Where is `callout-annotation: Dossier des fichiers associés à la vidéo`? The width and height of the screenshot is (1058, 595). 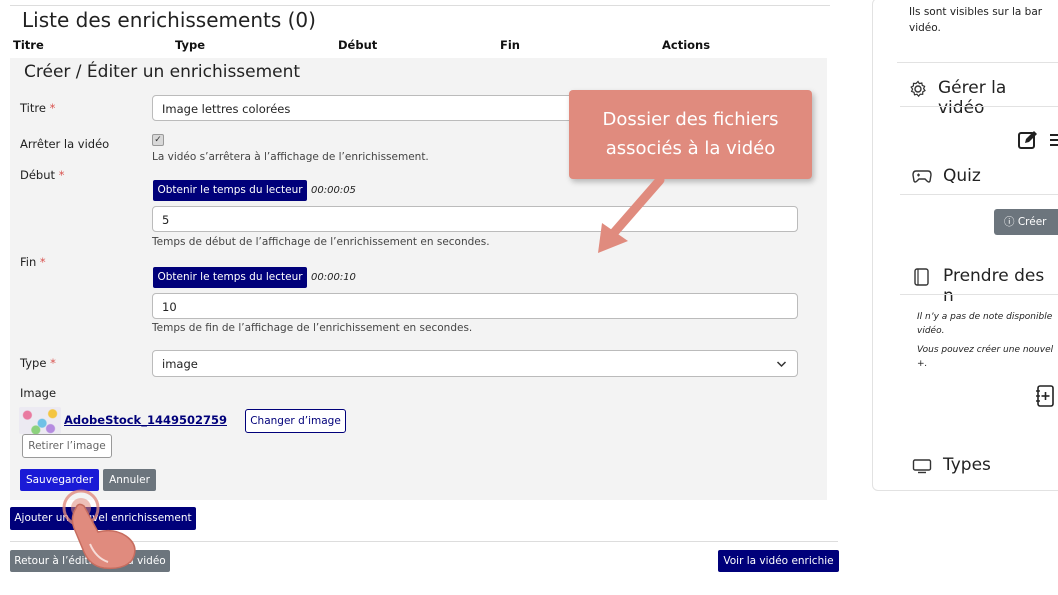 callout-annotation: Dossier des fichiers associés à la vidéo is located at coordinates (690, 134).